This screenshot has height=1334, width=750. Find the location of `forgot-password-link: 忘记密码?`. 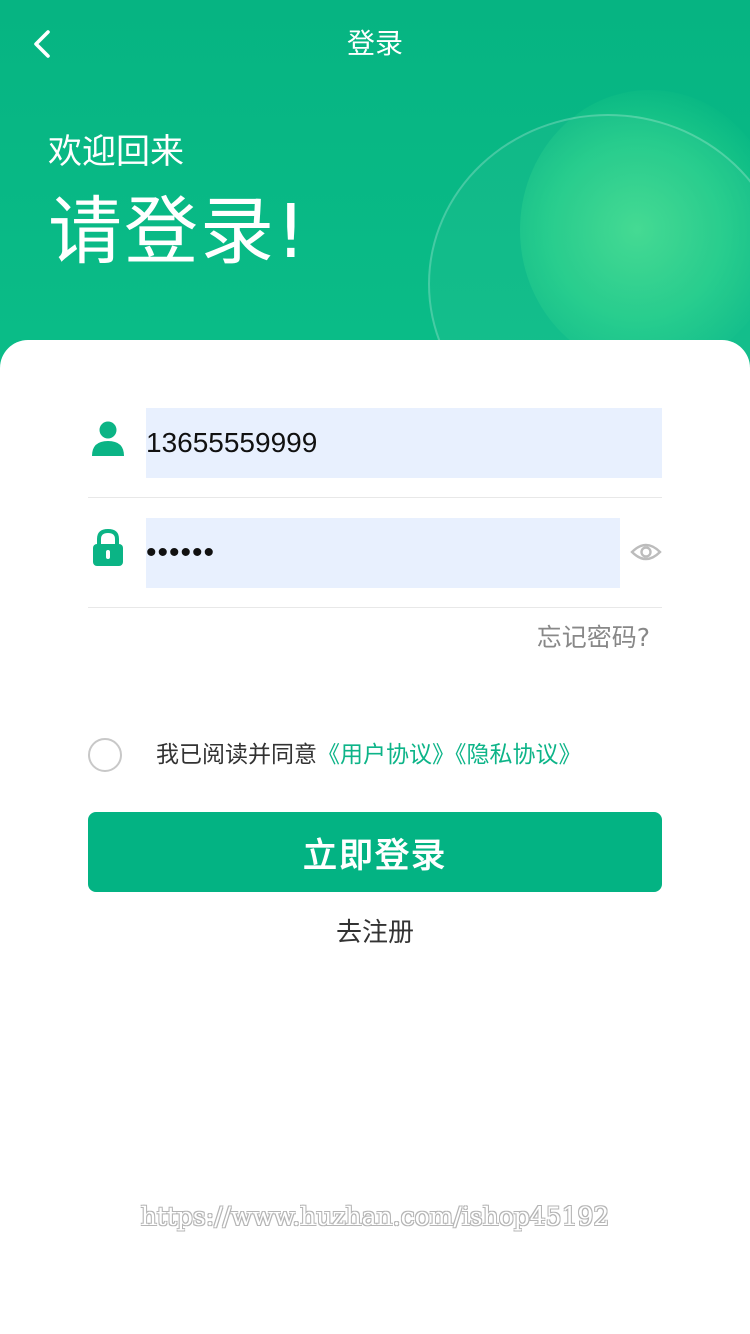

forgot-password-link: 忘记密码? is located at coordinates (593, 638).